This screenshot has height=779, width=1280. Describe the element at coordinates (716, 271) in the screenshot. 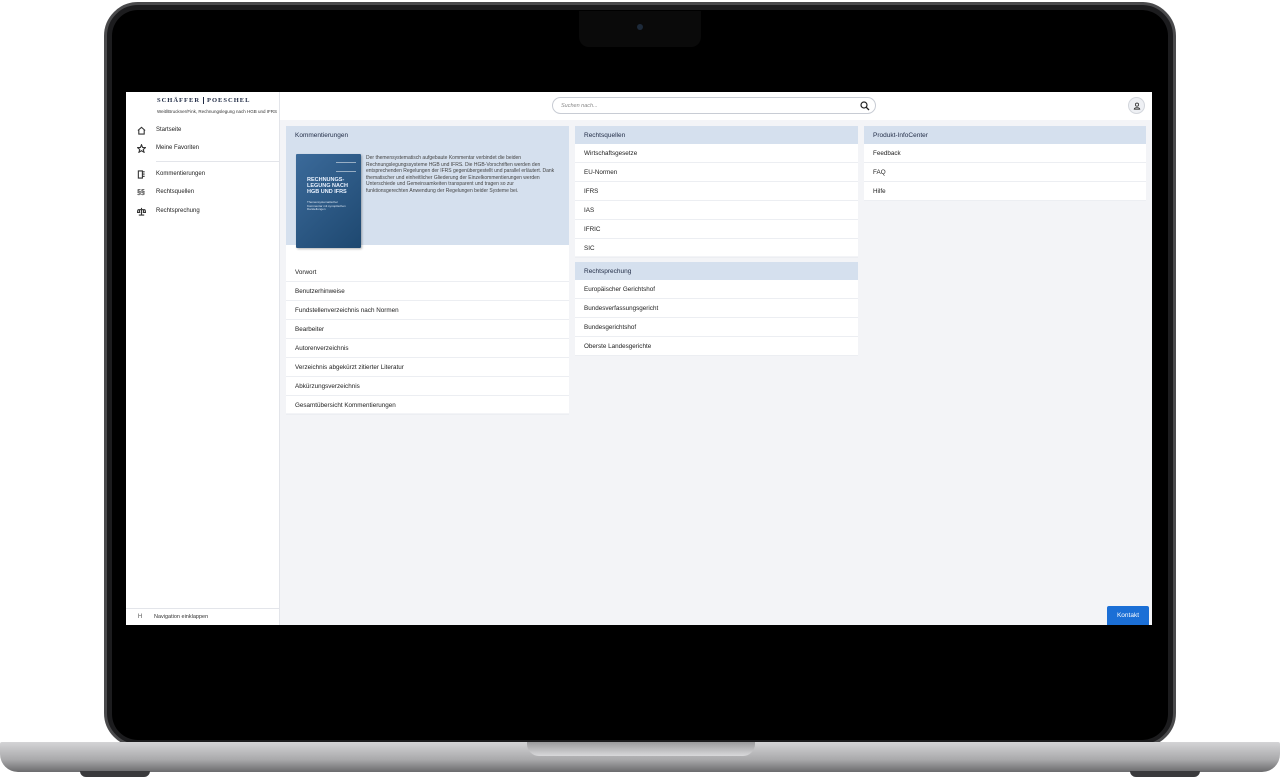

I see `rechtsprechung-header: Rechtsprechung` at that location.